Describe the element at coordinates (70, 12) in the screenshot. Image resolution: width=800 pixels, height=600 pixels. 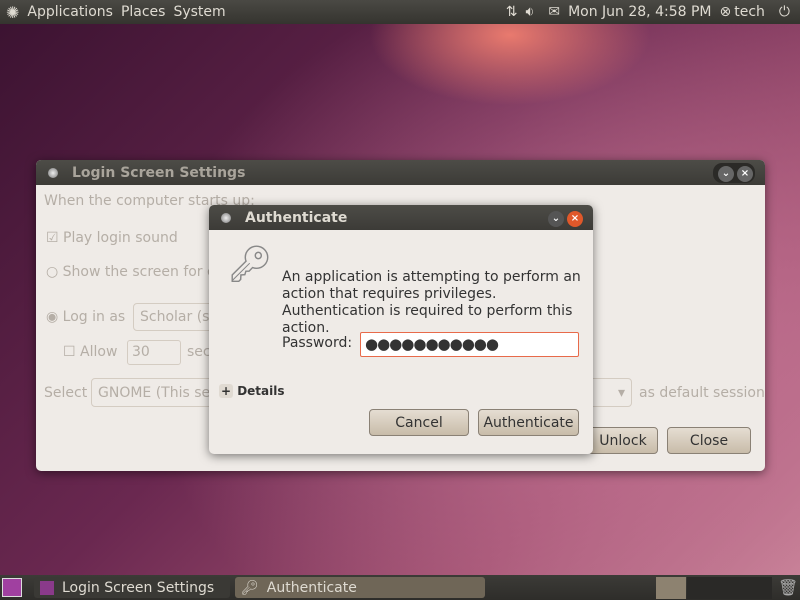
I see `menu-applications: Applications` at that location.